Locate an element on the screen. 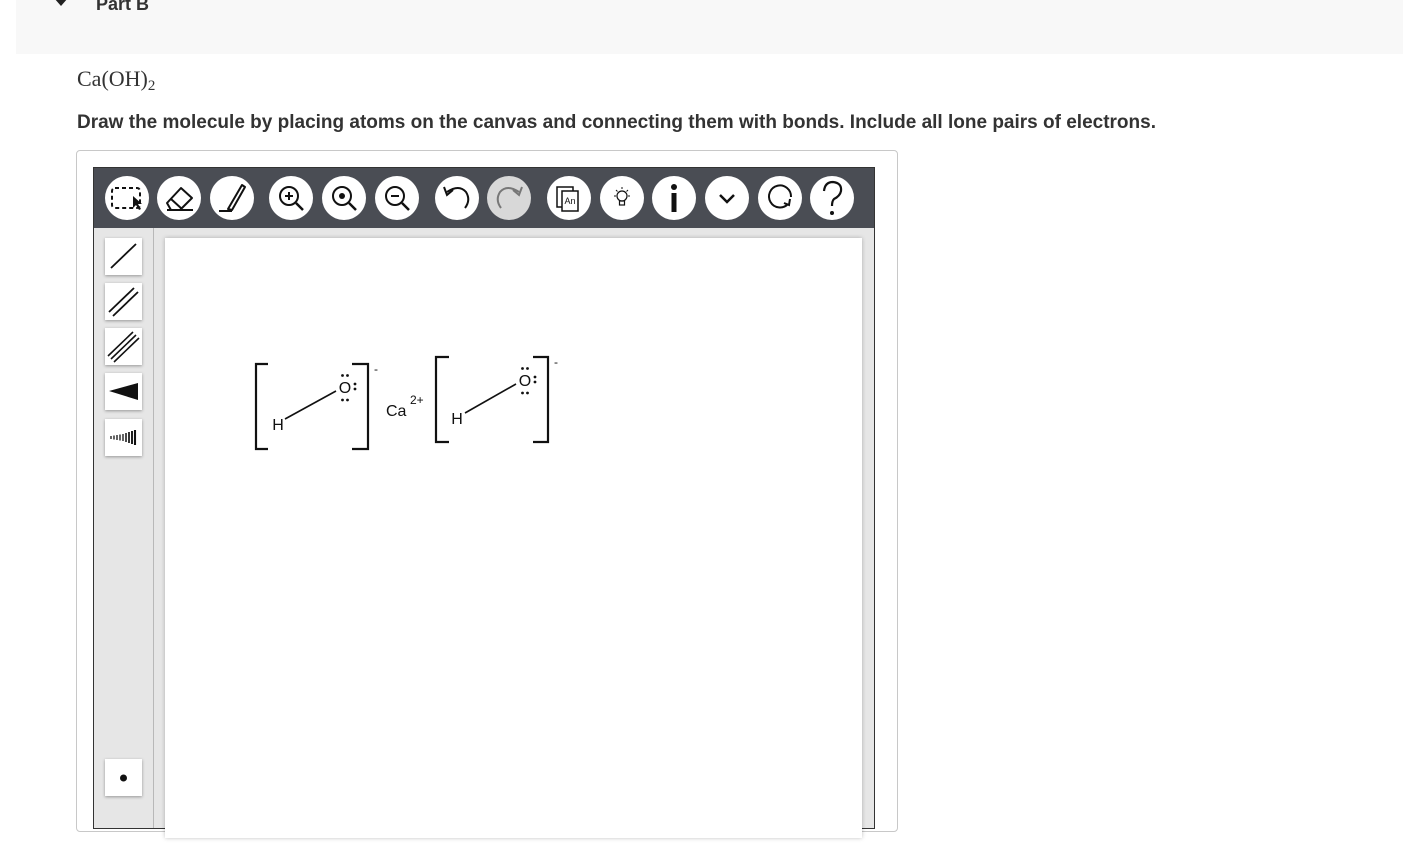 The width and height of the screenshot is (1403, 843). draw-tool-button is located at coordinates (232, 198).